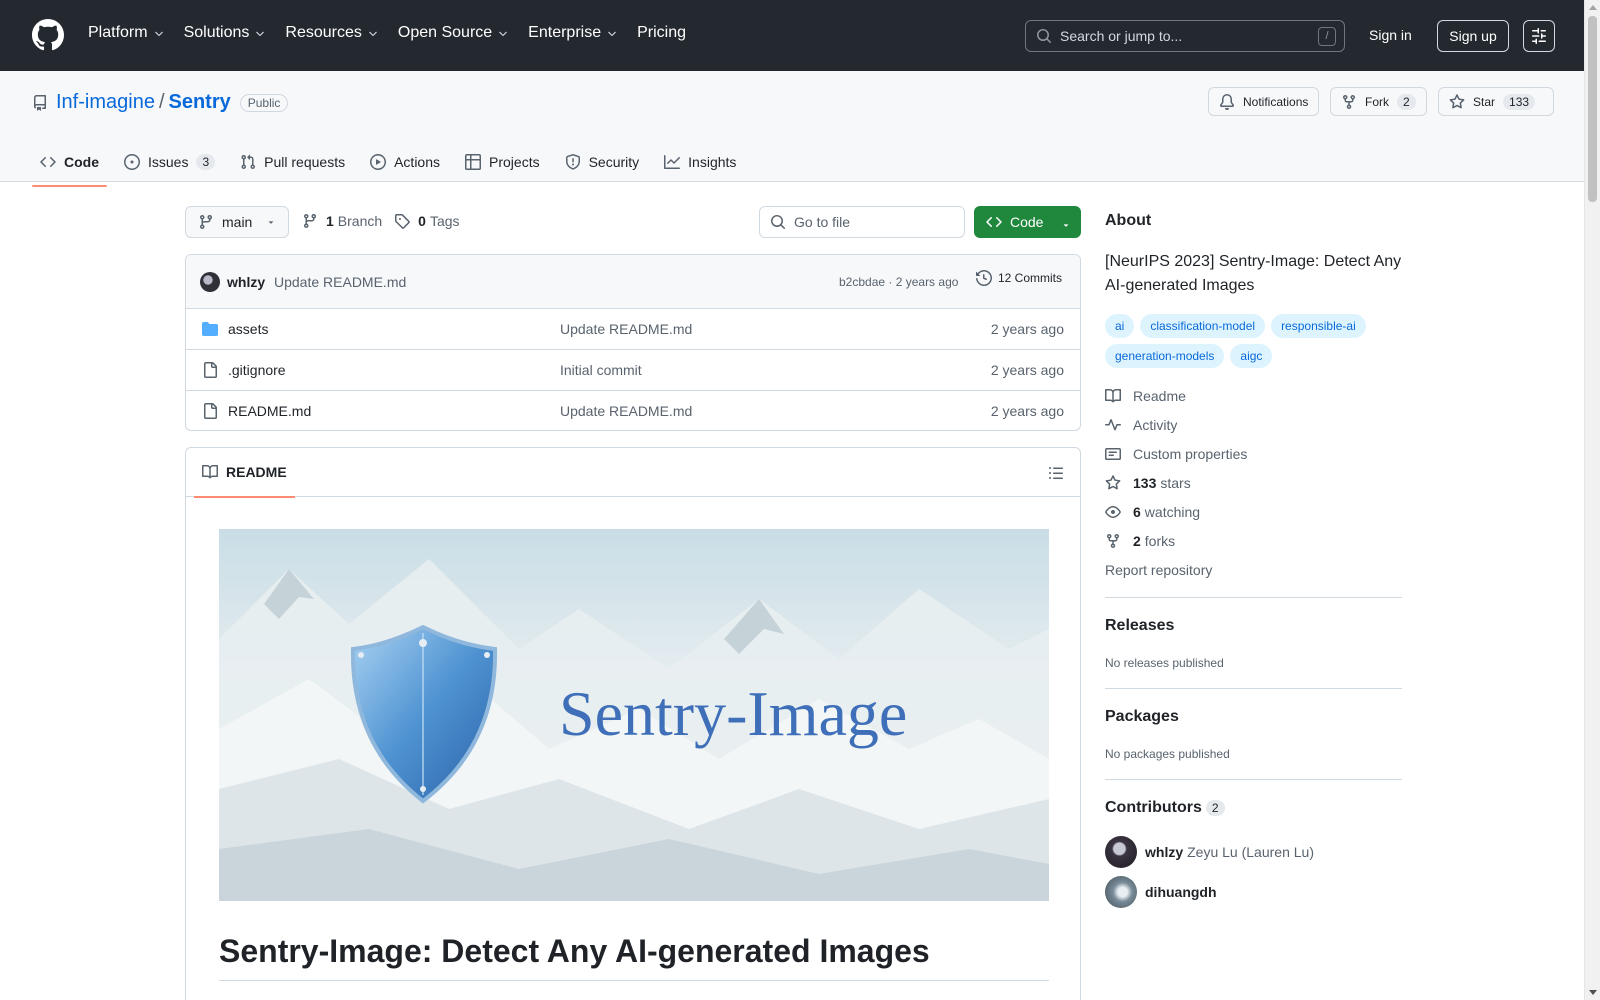  I want to click on tab-pull-requests: Pull requests, so click(292, 162).